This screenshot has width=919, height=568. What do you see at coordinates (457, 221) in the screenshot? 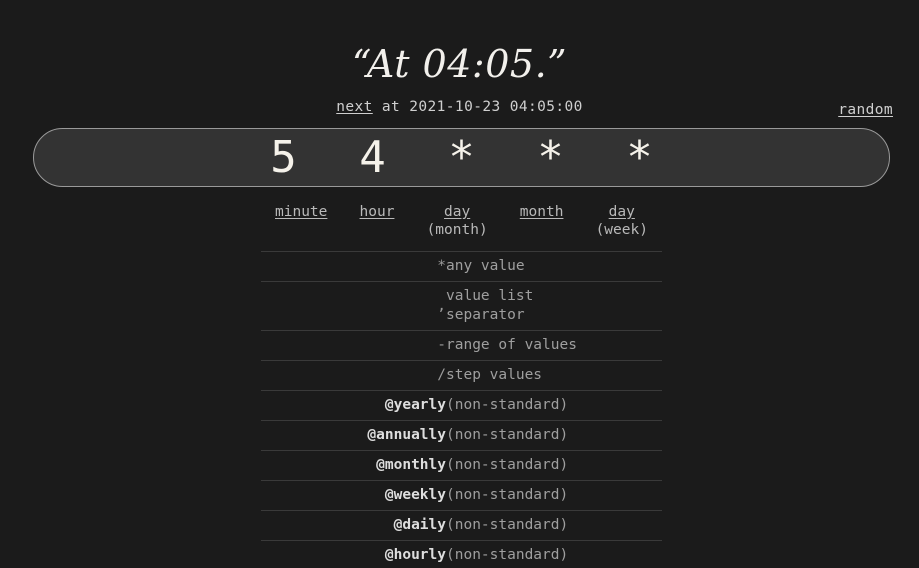
I see `cron-field-header-day-of-month: day (month)` at bounding box center [457, 221].